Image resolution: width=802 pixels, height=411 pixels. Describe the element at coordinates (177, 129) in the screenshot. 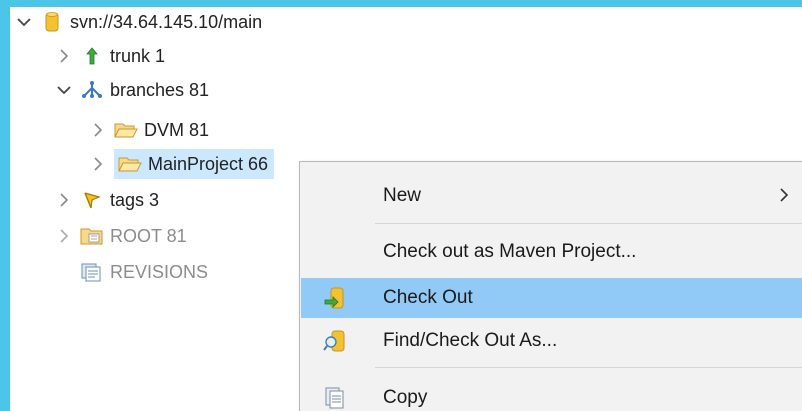

I see `dvm-label: DVM 81` at that location.